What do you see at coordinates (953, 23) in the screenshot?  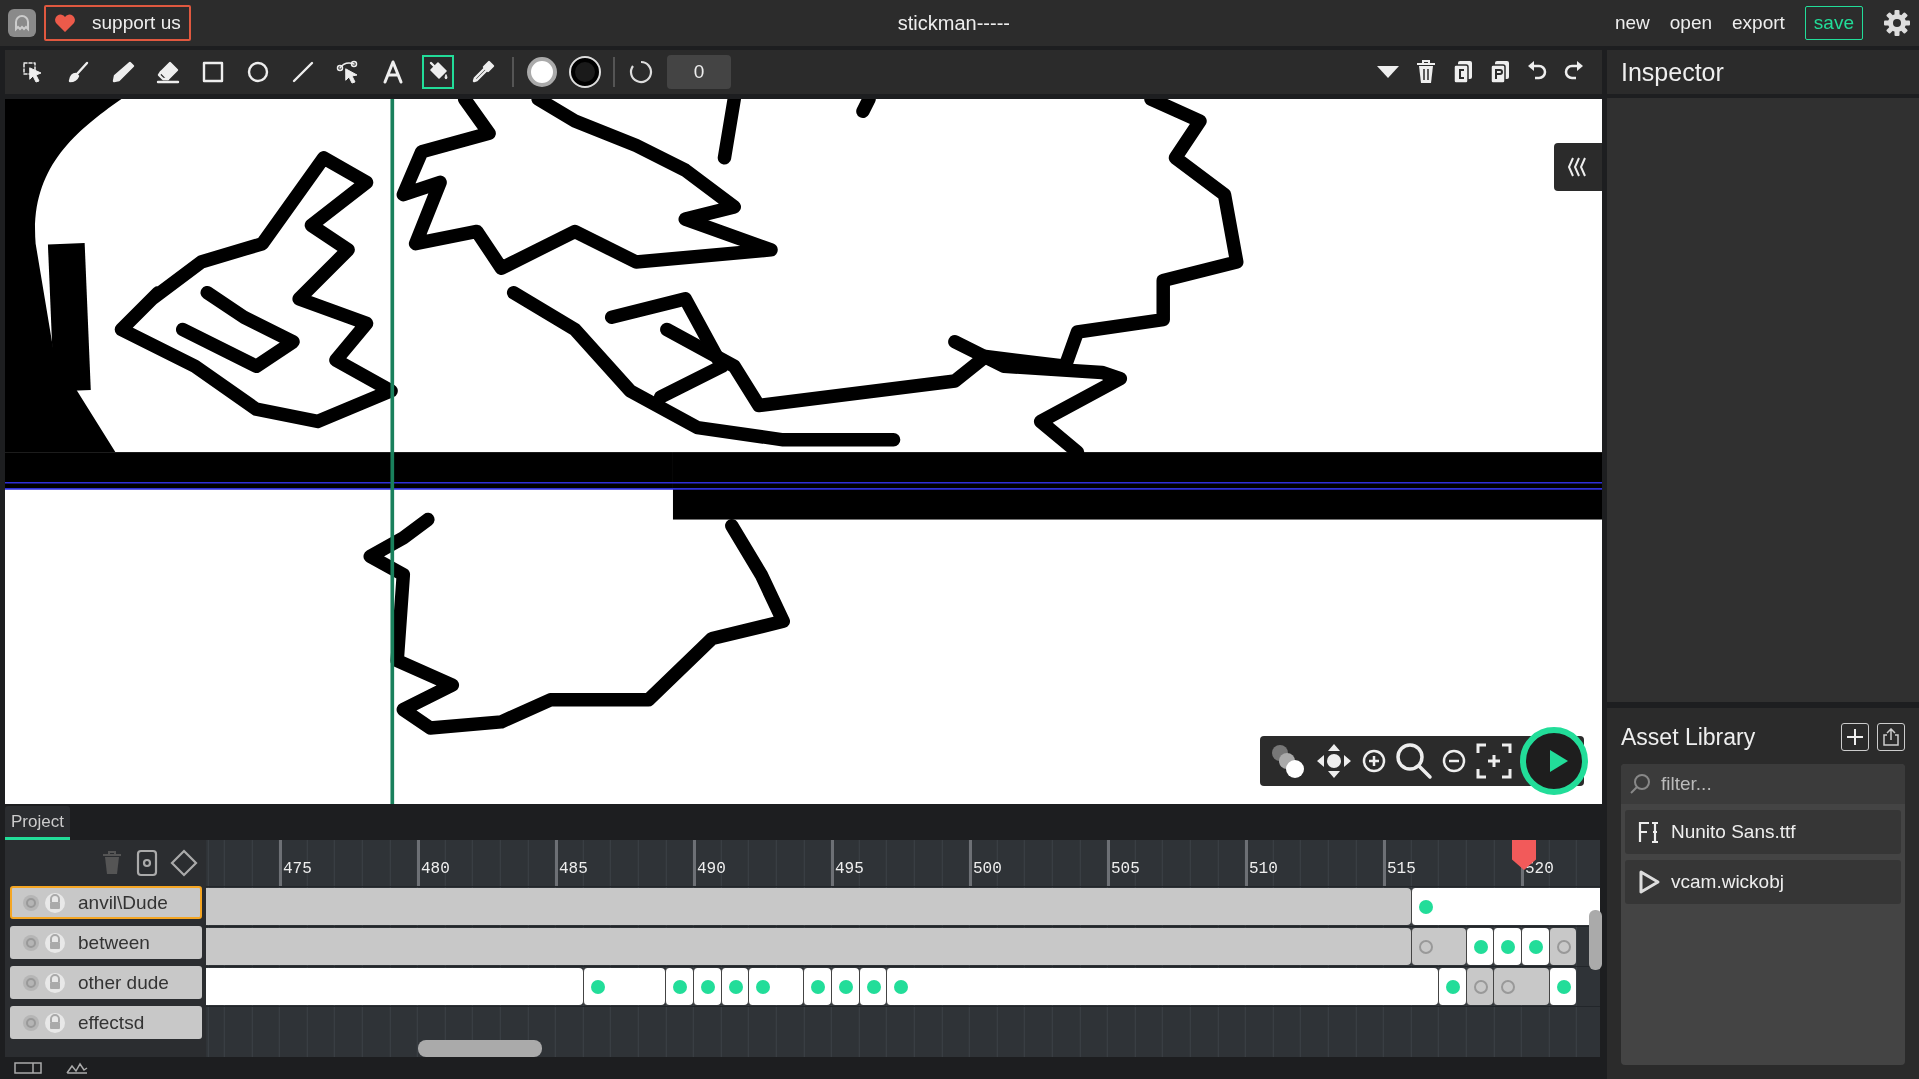 I see `project-title: stickman-----` at bounding box center [953, 23].